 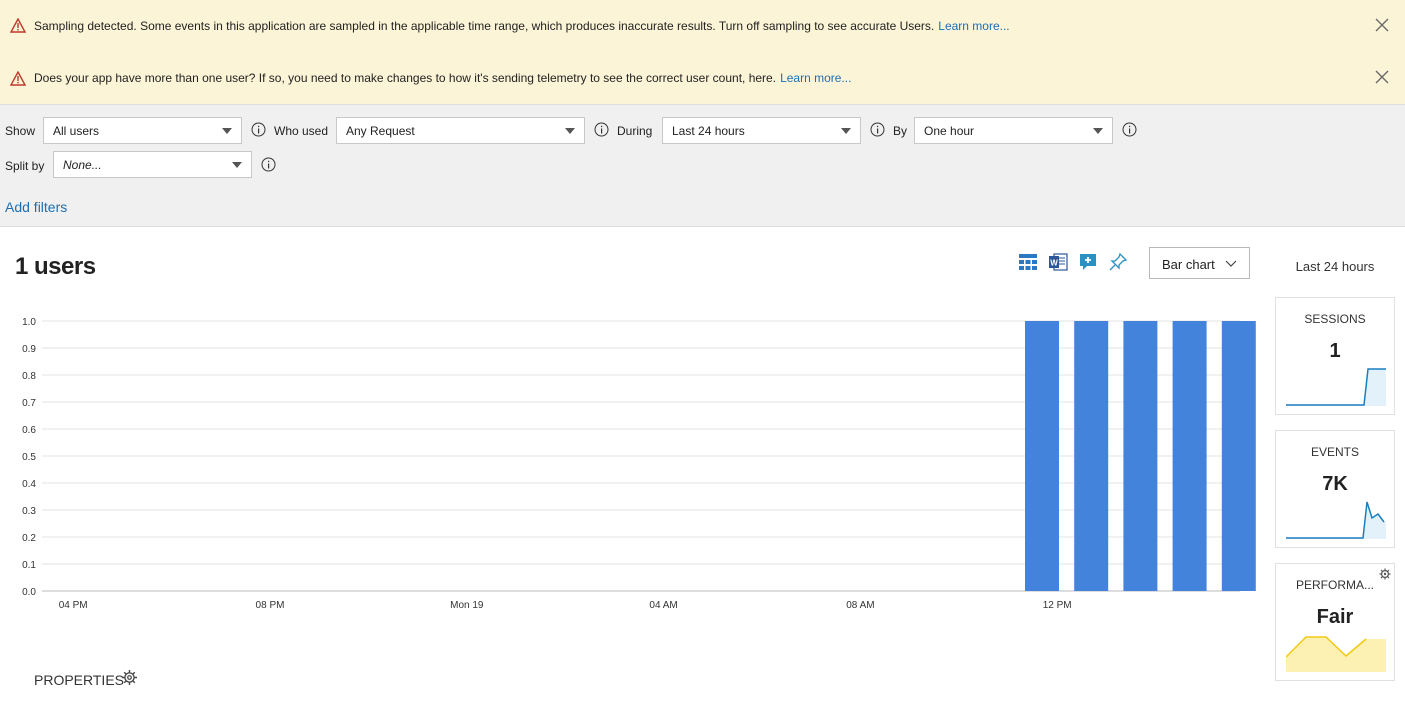 What do you see at coordinates (761, 130) in the screenshot?
I see `during-dropdown: Last 24 hours` at bounding box center [761, 130].